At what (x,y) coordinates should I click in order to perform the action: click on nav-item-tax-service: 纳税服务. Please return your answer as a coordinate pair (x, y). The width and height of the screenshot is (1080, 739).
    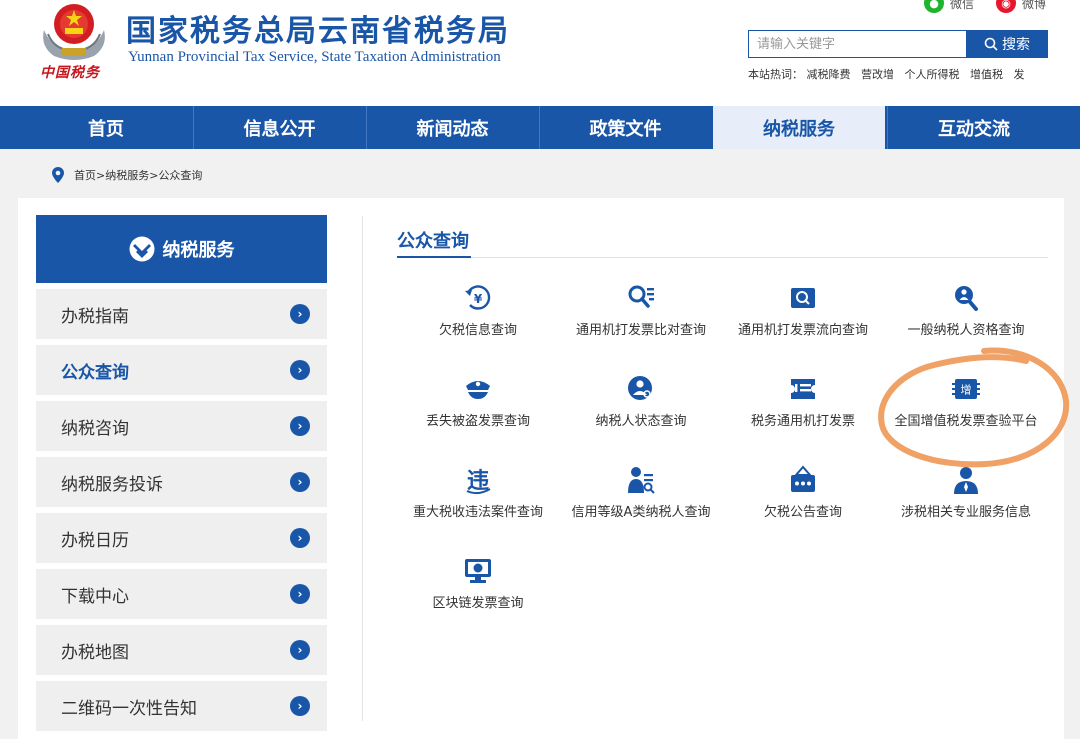
    Looking at the image, I should click on (799, 127).